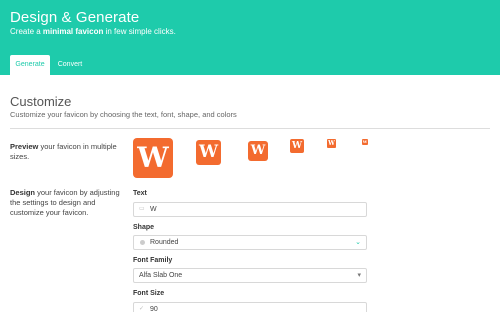  I want to click on text-icon: ▭, so click(142, 209).